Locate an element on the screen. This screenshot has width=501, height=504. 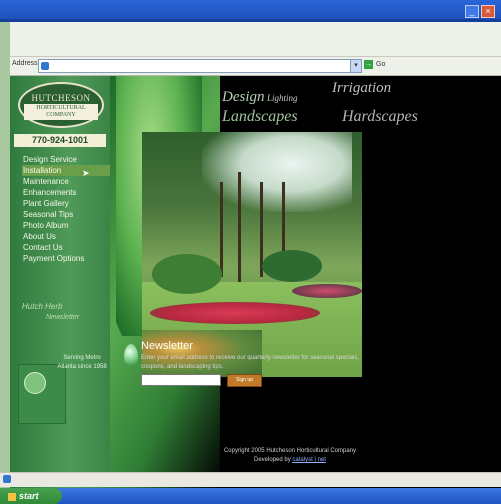
banner-lighting: Lighting is located at coordinates (282, 98).